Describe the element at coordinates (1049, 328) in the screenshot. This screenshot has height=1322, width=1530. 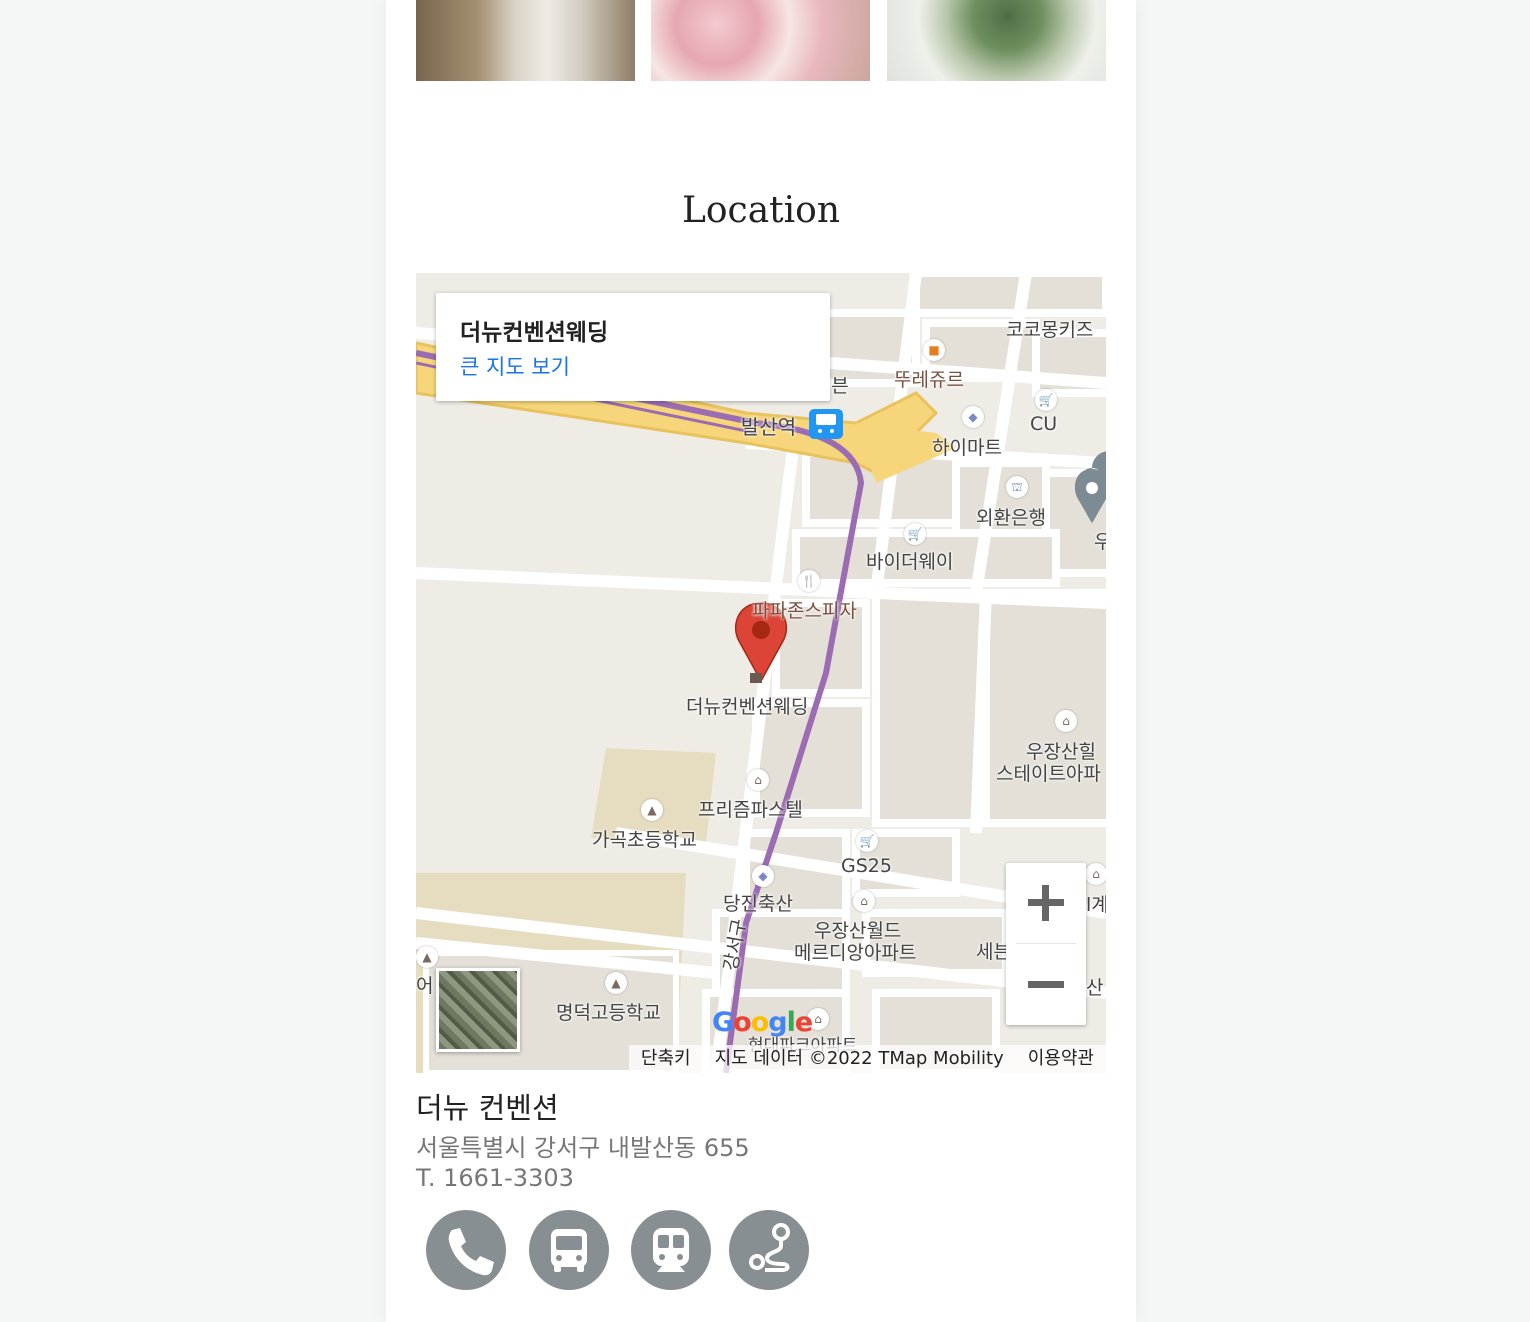
I see `map-label: 코코몽키즈` at that location.